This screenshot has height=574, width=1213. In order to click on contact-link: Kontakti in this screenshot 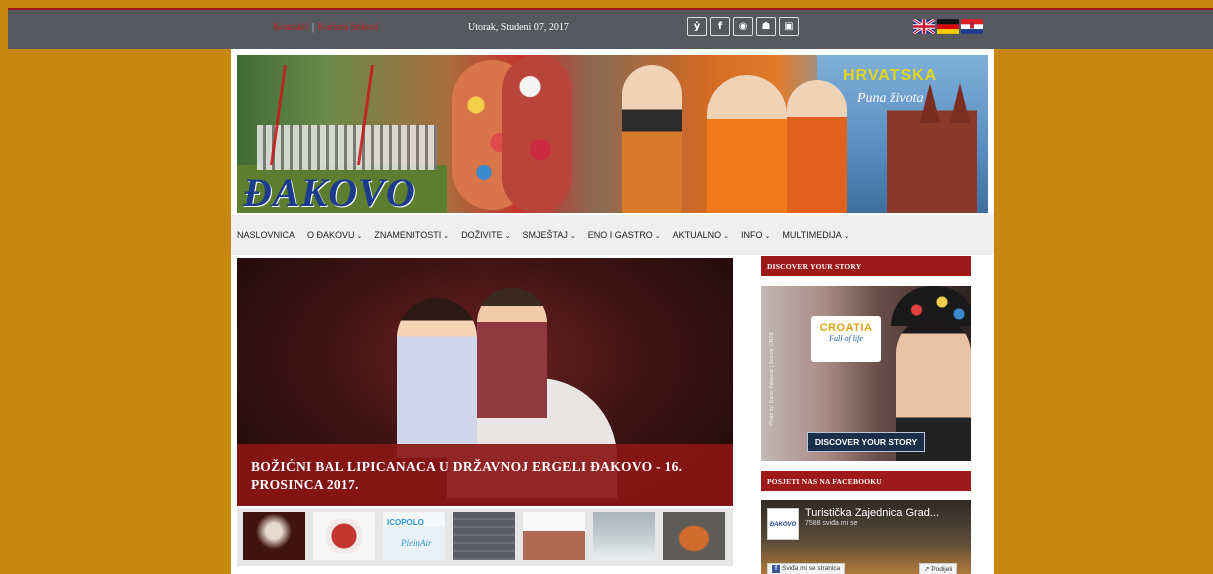, I will do `click(290, 27)`.